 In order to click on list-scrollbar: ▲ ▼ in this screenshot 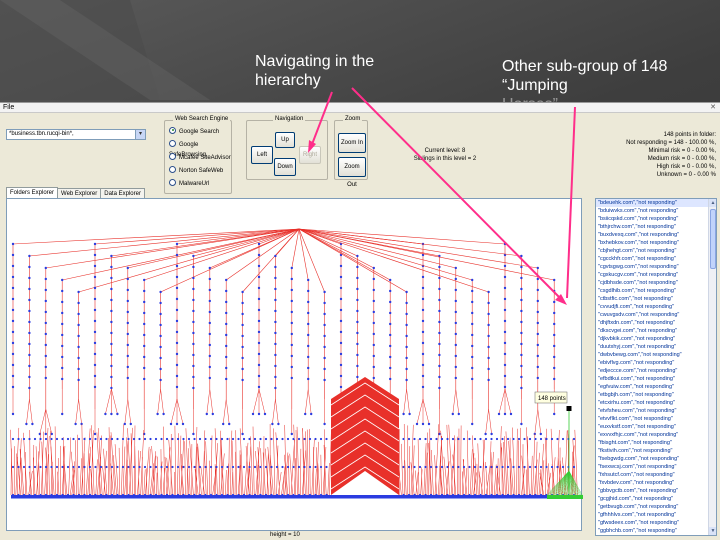, I will do `click(712, 367)`.